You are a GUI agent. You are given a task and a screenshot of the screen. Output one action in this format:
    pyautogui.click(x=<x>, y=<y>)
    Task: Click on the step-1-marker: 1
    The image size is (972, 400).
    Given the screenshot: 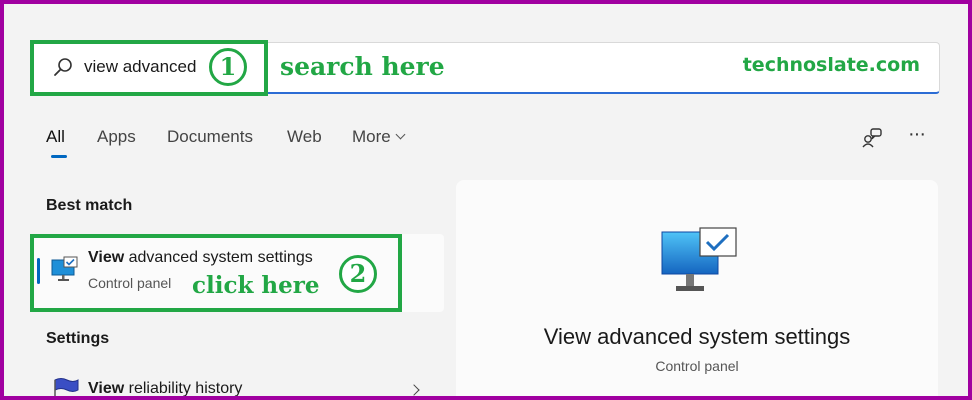 What is the action you would take?
    pyautogui.click(x=228, y=67)
    